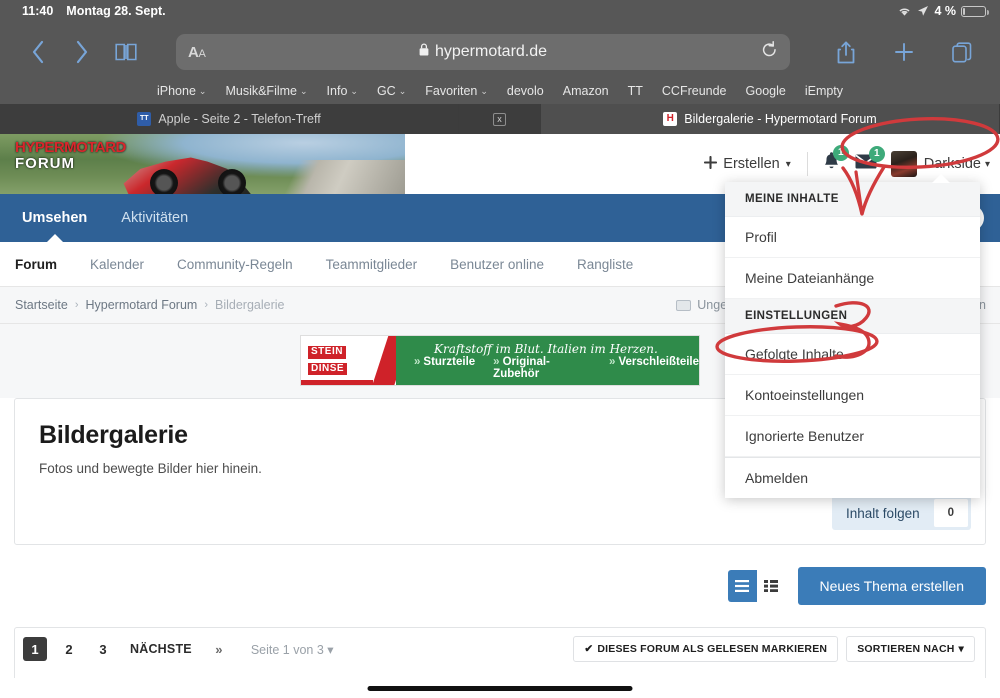 The width and height of the screenshot is (1000, 698). I want to click on username-label: Darkside, so click(952, 164).